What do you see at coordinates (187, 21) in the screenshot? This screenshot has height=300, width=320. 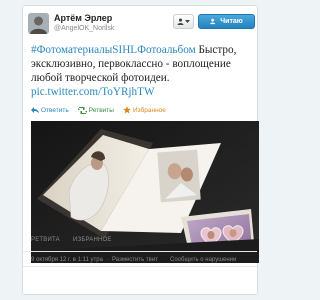 I see `caret-down-icon` at bounding box center [187, 21].